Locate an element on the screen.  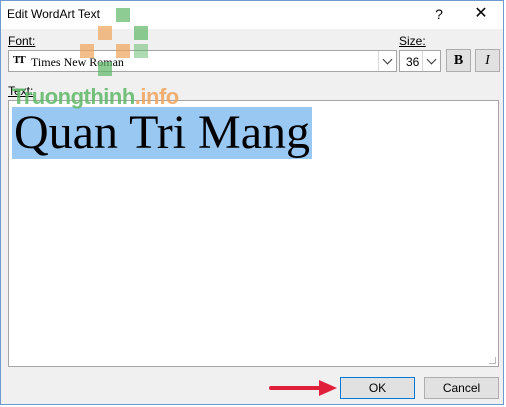
resize-grip is located at coordinates (492, 360).